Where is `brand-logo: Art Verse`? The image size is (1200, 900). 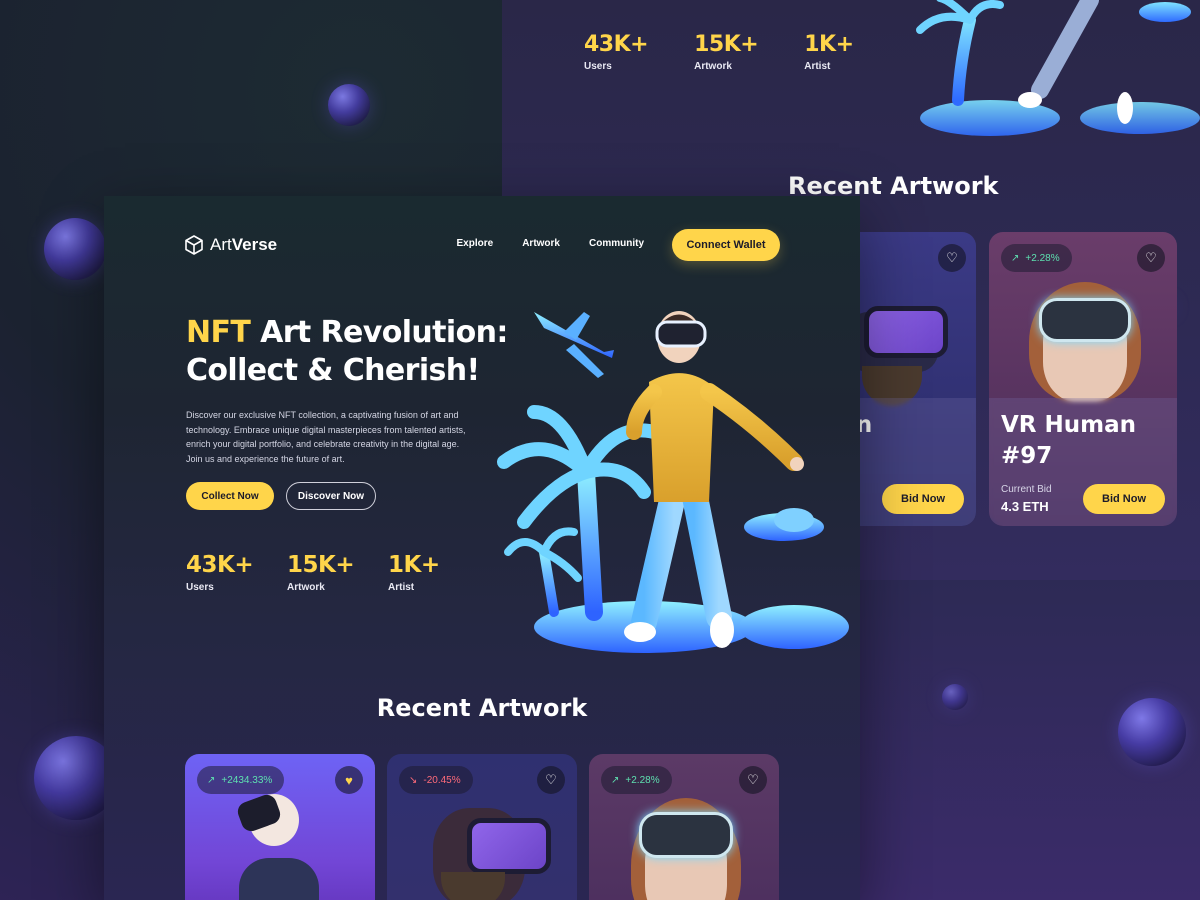 brand-logo: Art Verse is located at coordinates (230, 245).